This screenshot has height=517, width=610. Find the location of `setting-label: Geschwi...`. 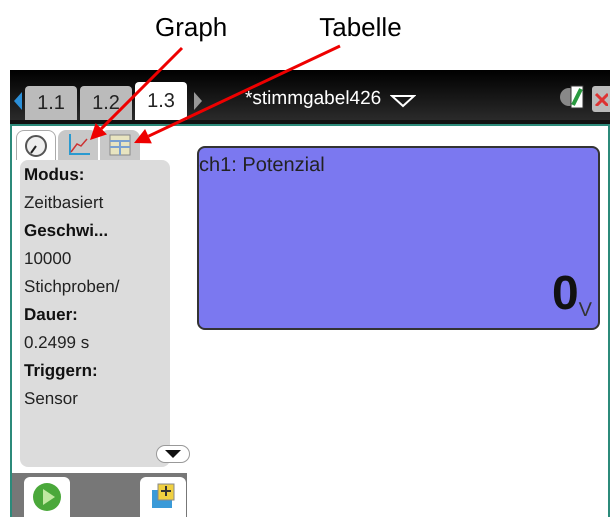

setting-label: Geschwi... is located at coordinates (67, 231).